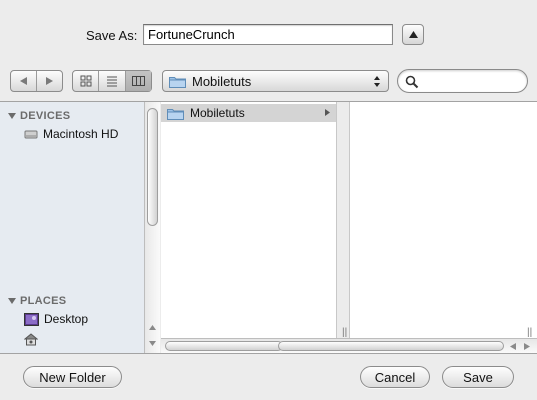  What do you see at coordinates (327, 112) in the screenshot?
I see `chevron-right-icon` at bounding box center [327, 112].